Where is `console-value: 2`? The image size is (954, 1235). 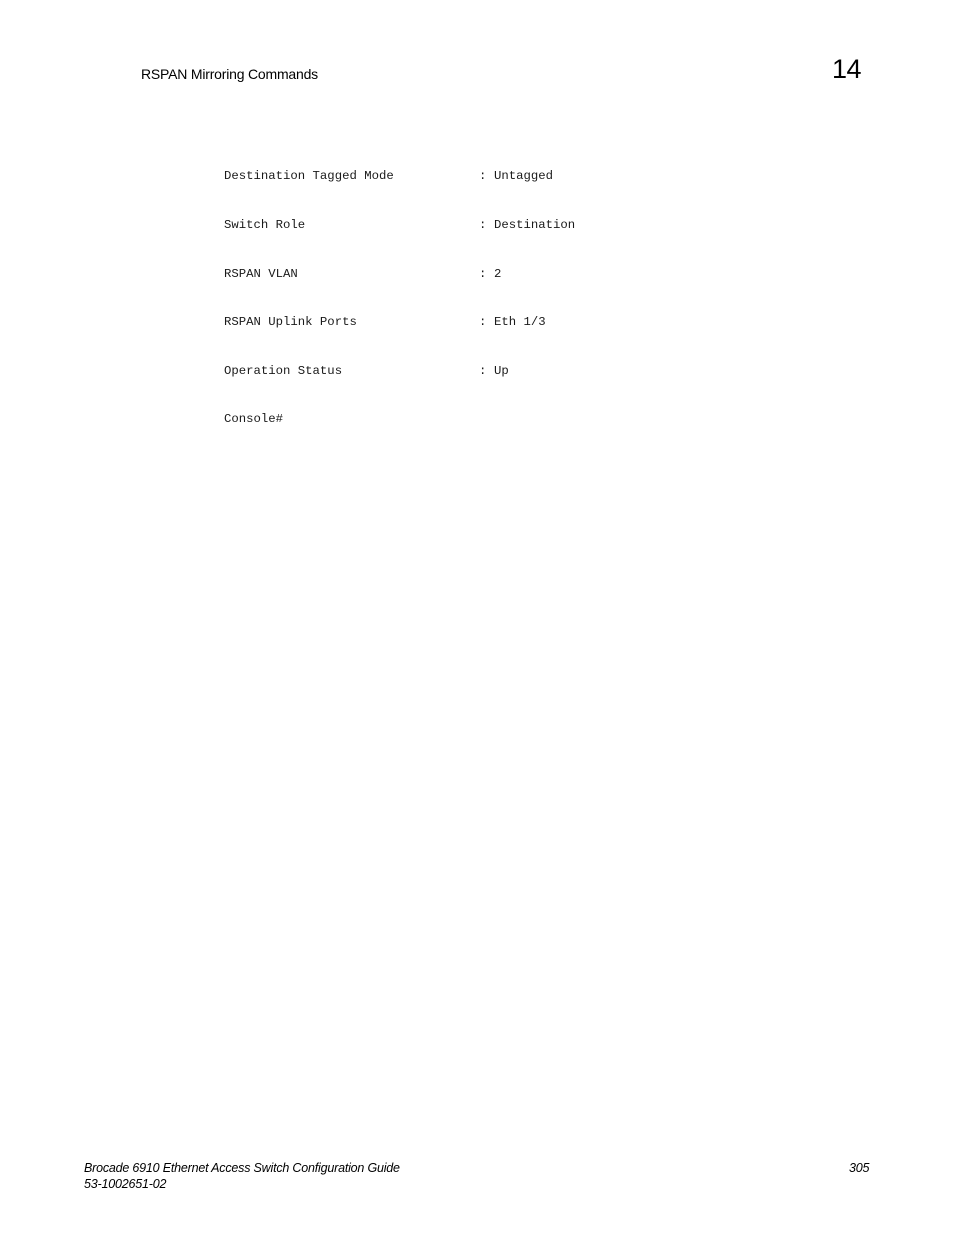 console-value: 2 is located at coordinates (498, 273).